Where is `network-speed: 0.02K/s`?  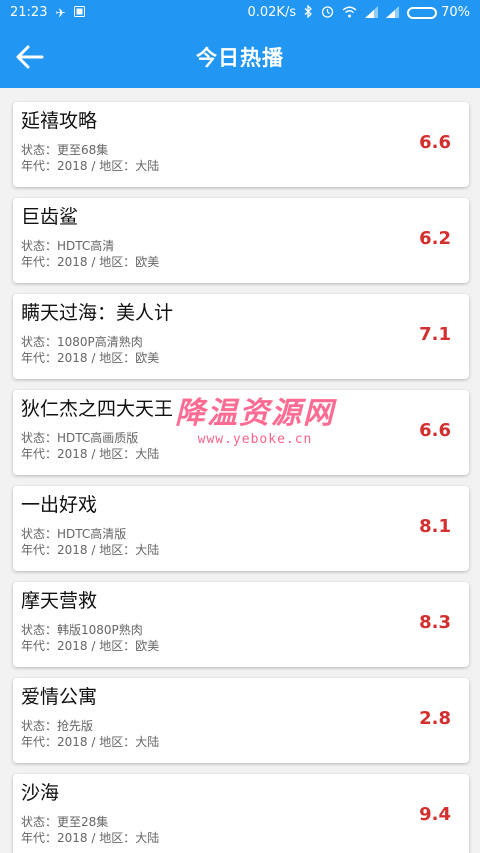 network-speed: 0.02K/s is located at coordinates (272, 12).